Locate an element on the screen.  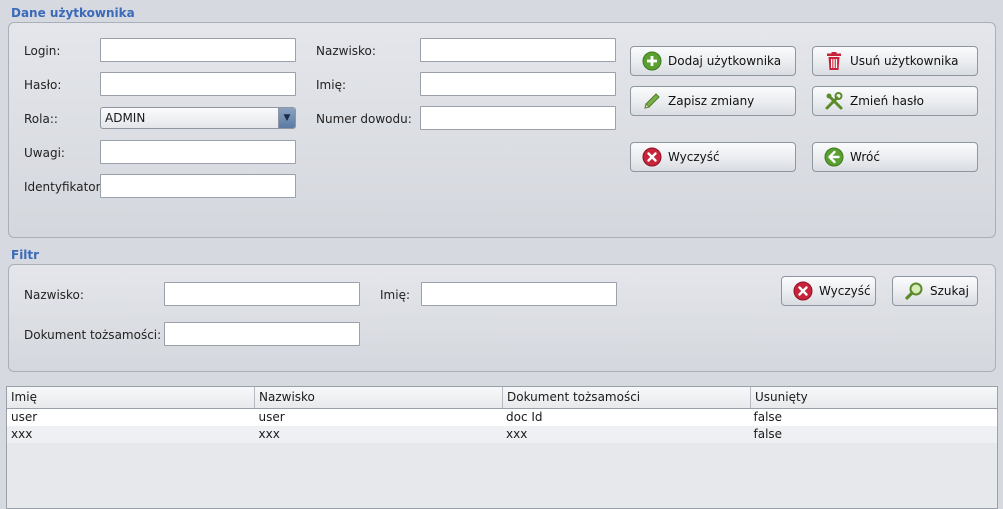
user-section-title: Dane użytkownika is located at coordinates (73, 13).